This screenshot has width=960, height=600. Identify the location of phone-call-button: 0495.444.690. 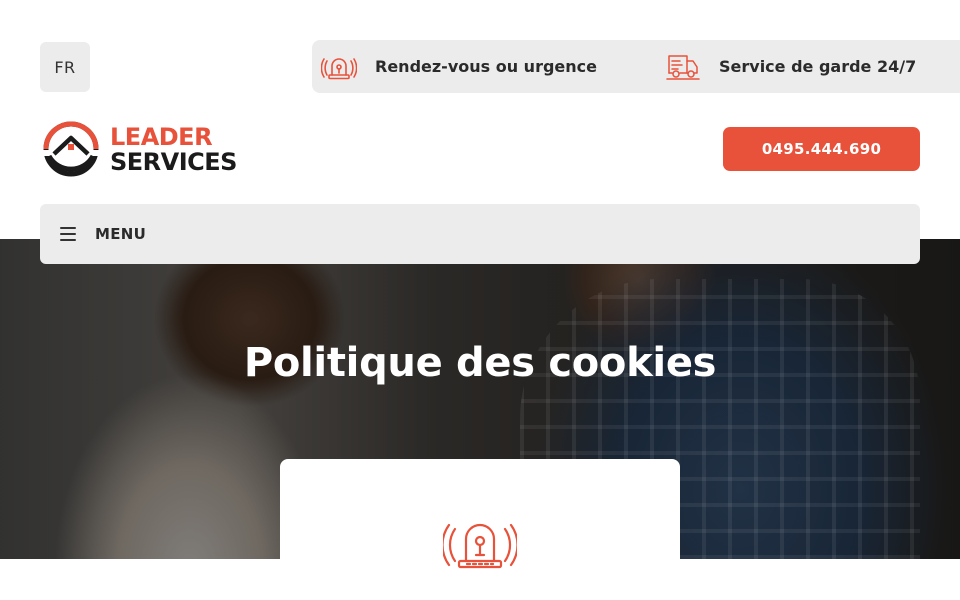
(821, 149).